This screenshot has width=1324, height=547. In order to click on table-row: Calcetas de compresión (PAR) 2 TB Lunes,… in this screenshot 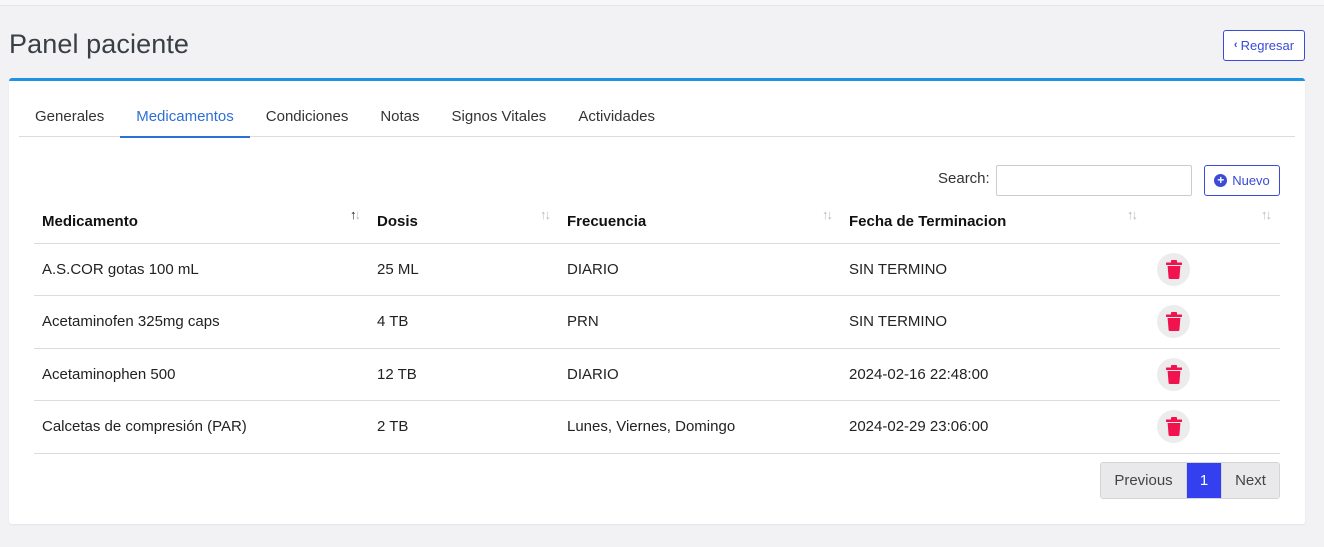, I will do `click(657, 427)`.